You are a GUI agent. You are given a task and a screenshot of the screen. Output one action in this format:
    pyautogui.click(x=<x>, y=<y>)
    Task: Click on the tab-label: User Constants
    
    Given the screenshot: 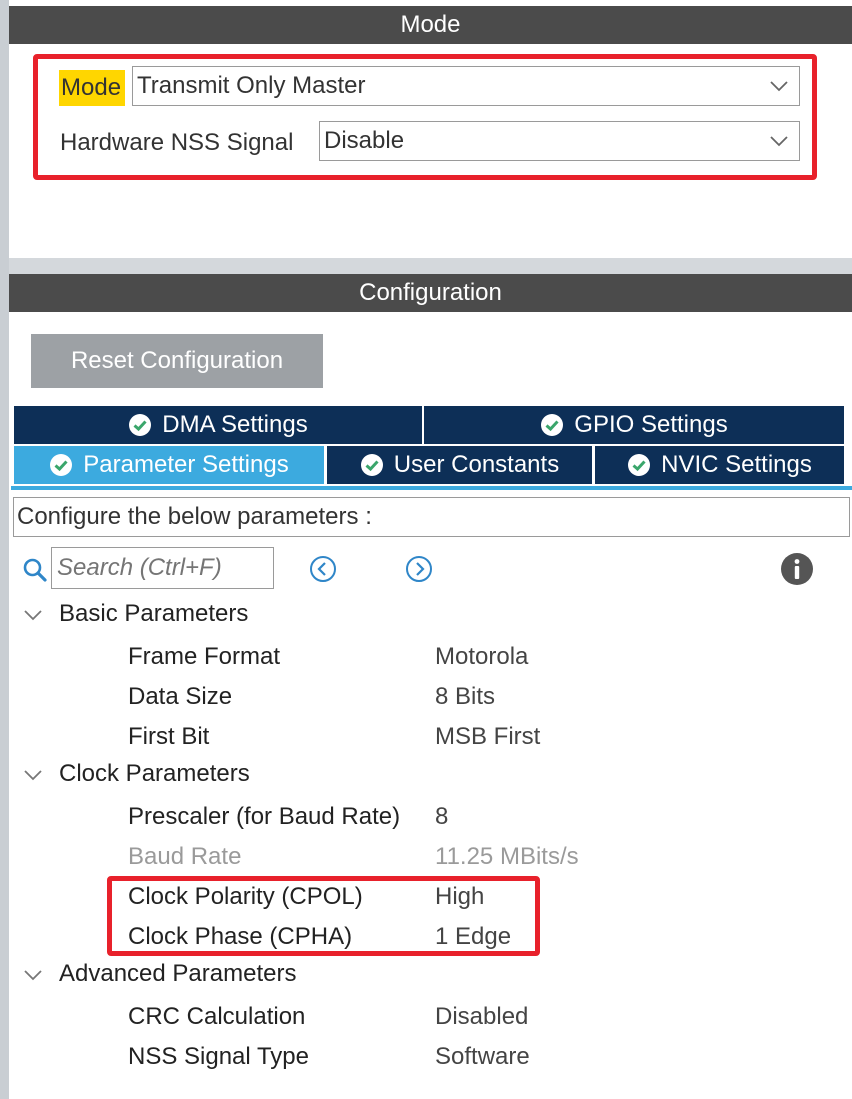 What is the action you would take?
    pyautogui.click(x=476, y=464)
    